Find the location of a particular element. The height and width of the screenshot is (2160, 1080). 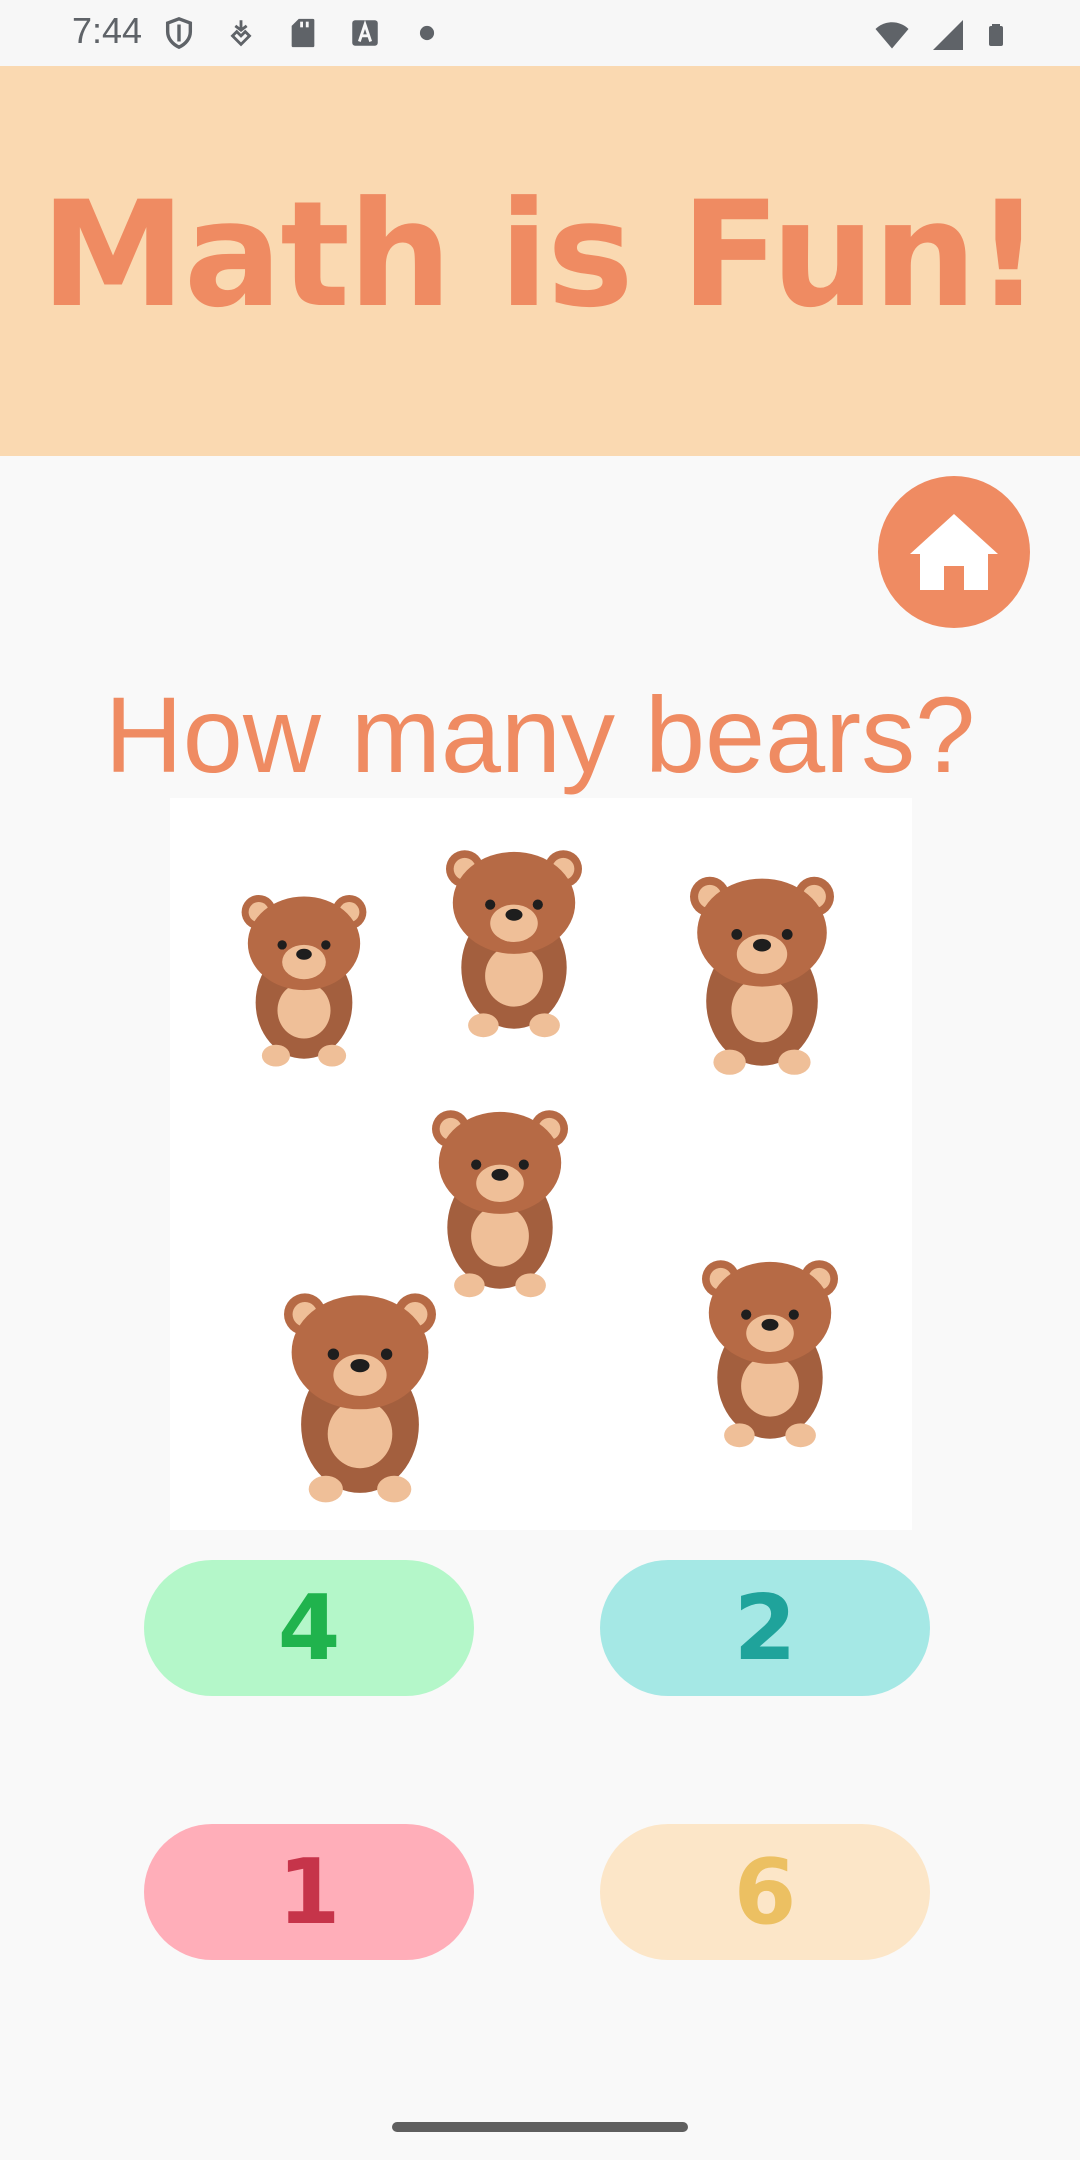

status-icons-right is located at coordinates (940, 35).